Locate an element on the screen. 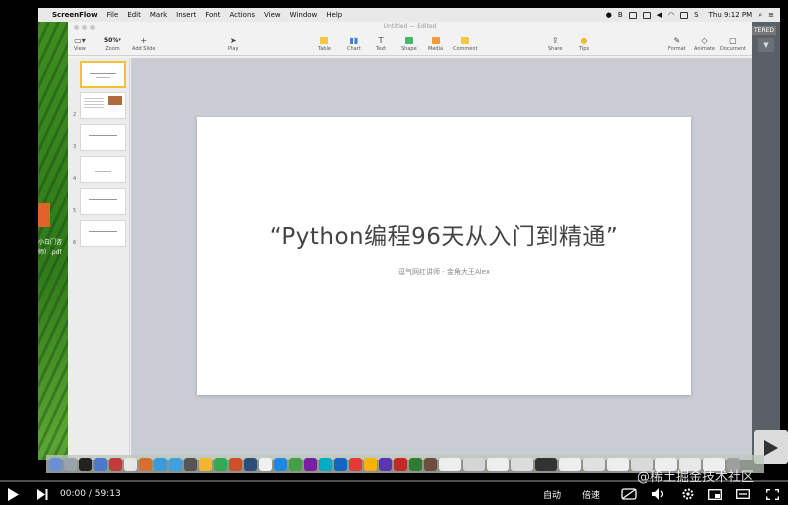 This screenshot has width=788, height=505. status-s: S is located at coordinates (696, 15).